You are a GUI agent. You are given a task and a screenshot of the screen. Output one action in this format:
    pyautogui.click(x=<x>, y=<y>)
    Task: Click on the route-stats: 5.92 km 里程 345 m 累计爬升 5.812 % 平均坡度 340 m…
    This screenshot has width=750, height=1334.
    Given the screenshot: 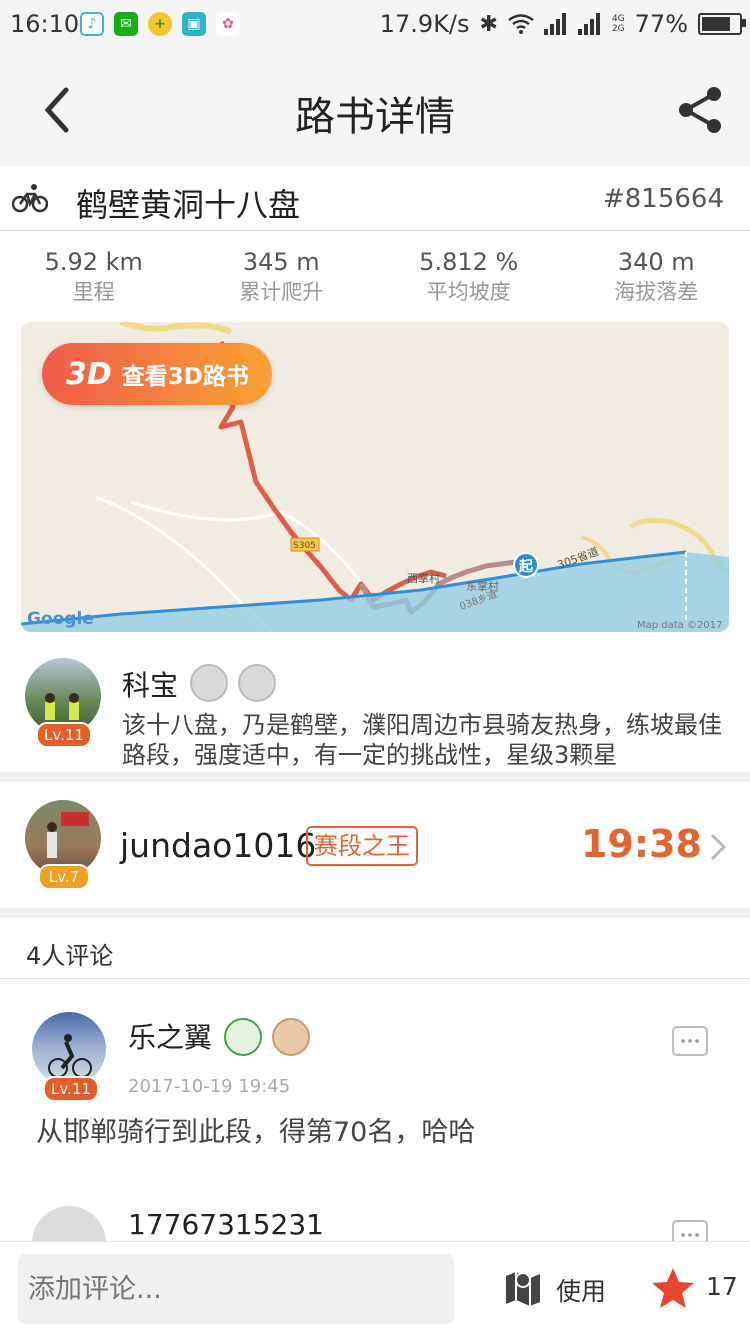 What is the action you would take?
    pyautogui.click(x=375, y=278)
    